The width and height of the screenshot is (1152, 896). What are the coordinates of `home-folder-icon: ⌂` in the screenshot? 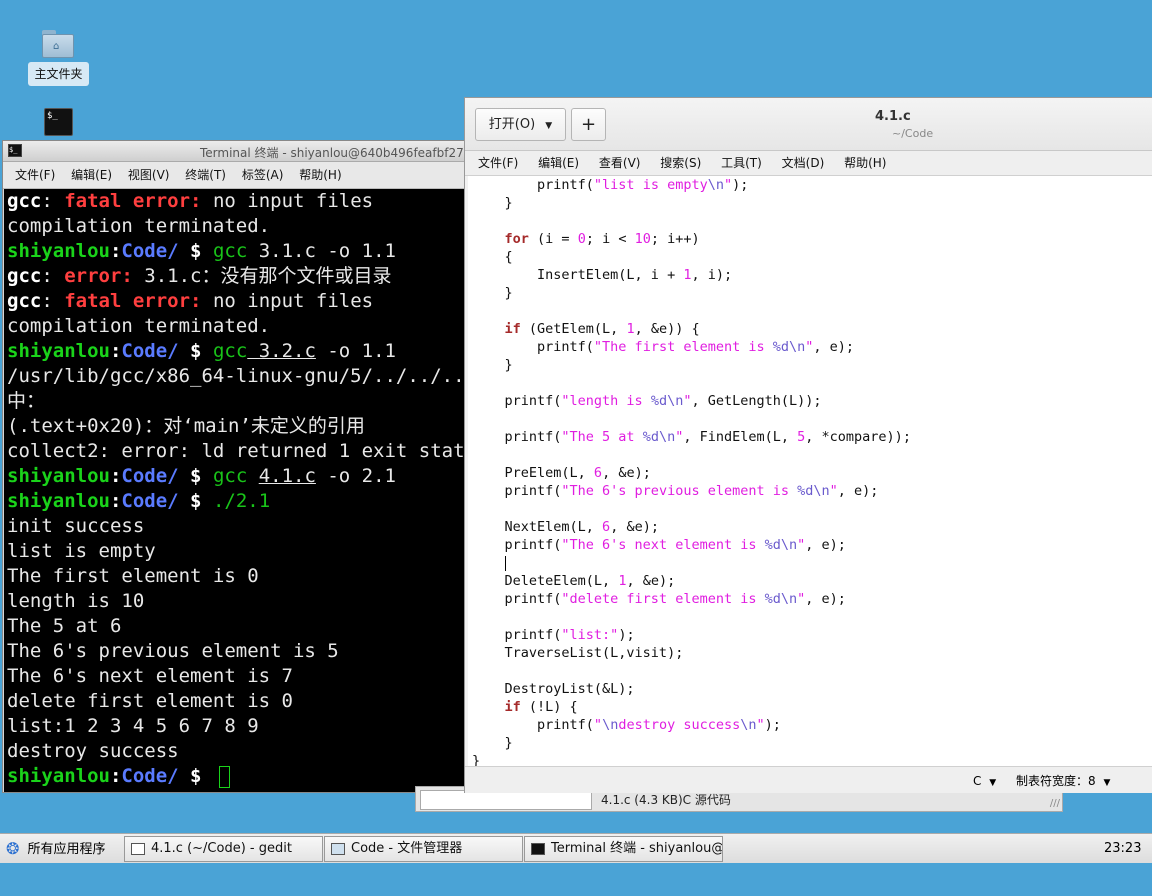 It's located at (58, 44).